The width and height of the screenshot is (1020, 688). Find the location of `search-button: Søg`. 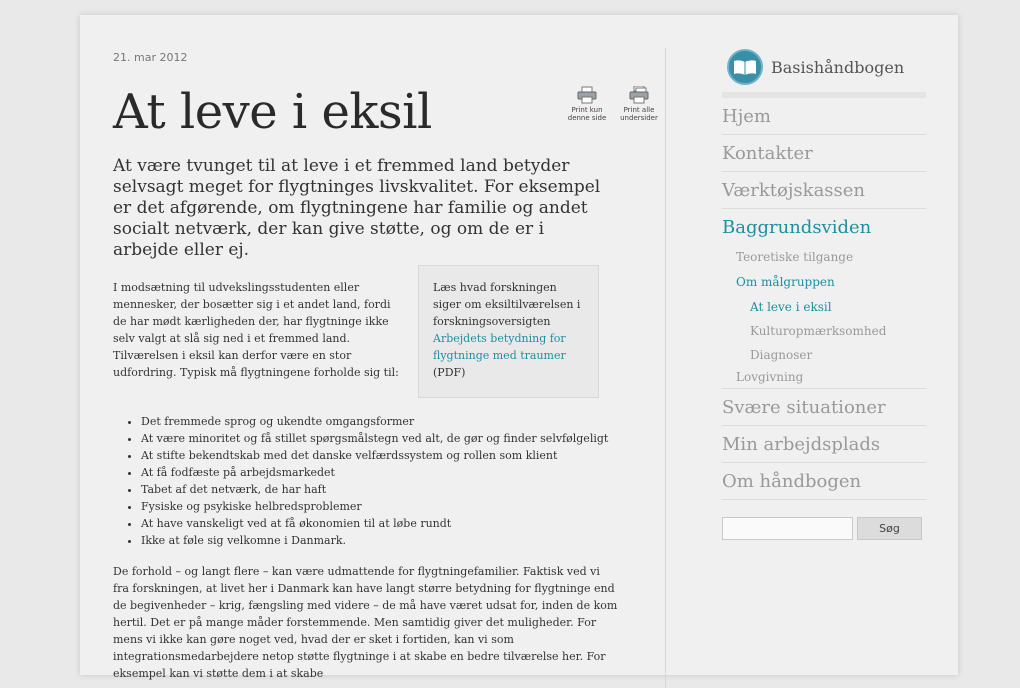

search-button: Søg is located at coordinates (889, 528).